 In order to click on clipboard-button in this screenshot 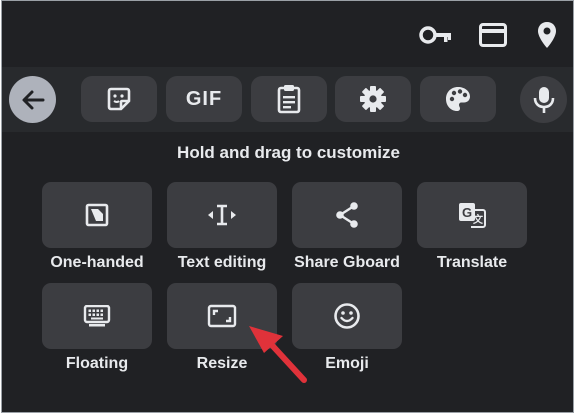, I will do `click(289, 99)`.